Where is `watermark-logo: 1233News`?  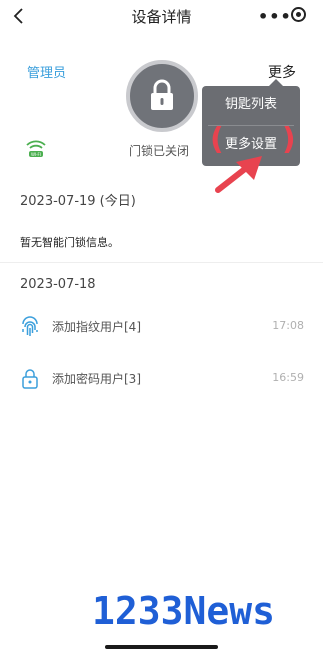 watermark-logo: 1233News is located at coordinates (183, 610).